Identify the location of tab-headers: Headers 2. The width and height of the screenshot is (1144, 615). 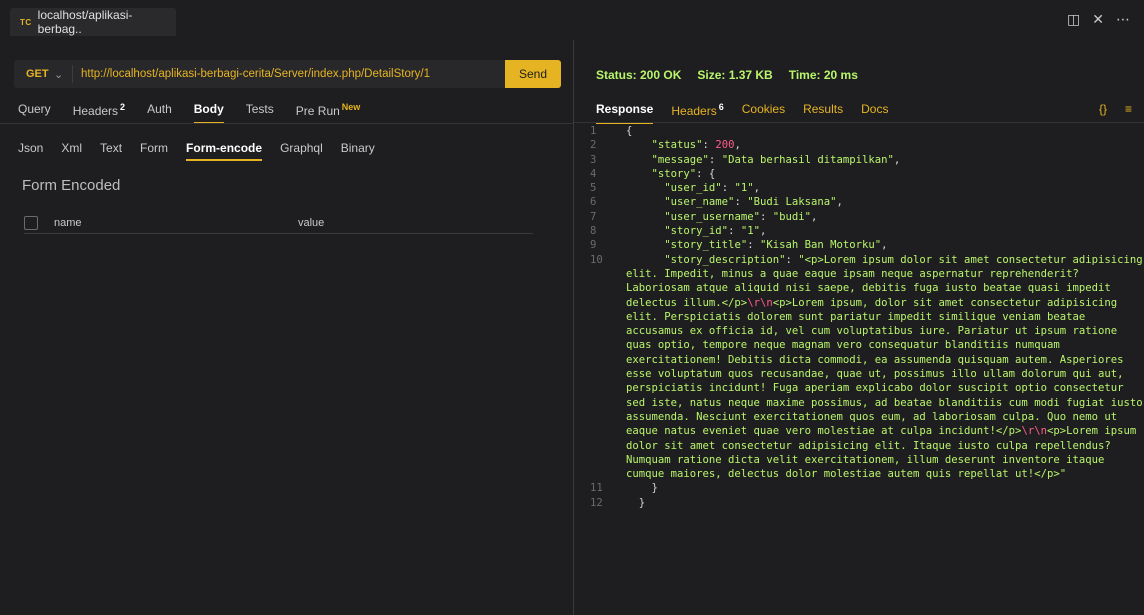
(99, 113).